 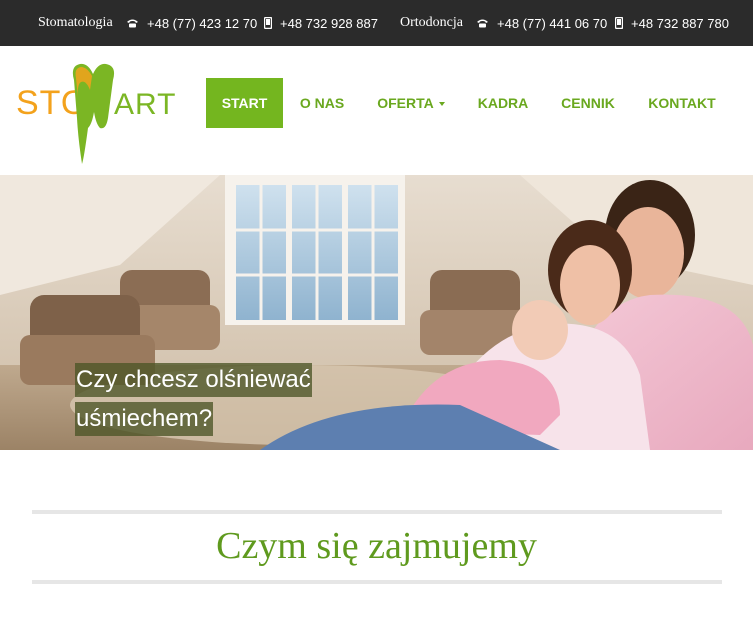 I want to click on stomatologia-label: Stomatologia, so click(x=75, y=22).